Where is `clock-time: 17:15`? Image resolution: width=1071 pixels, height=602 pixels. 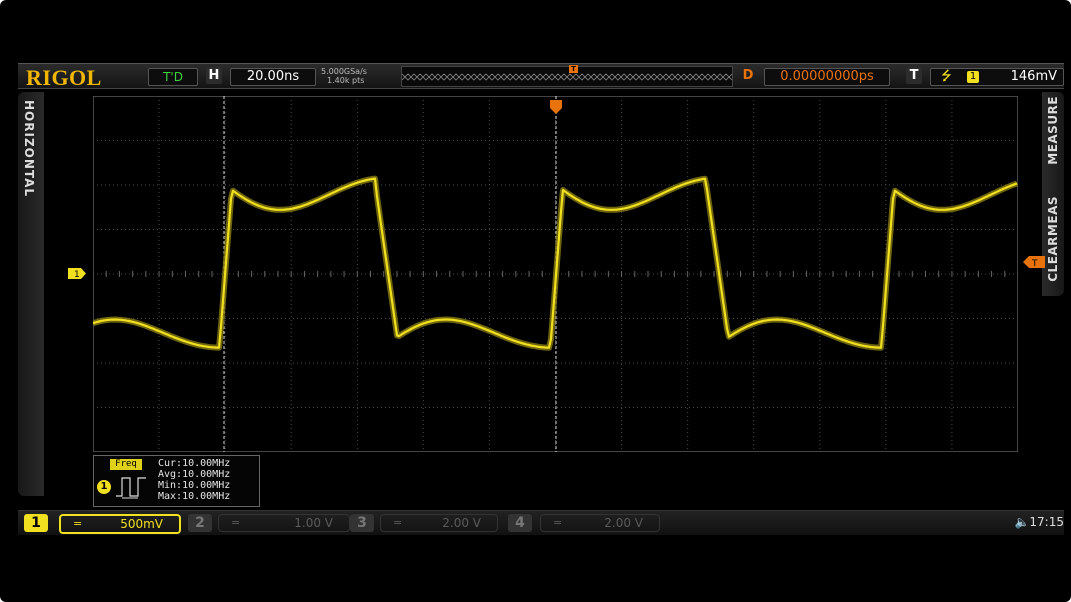 clock-time: 17:15 is located at coordinates (1046, 522).